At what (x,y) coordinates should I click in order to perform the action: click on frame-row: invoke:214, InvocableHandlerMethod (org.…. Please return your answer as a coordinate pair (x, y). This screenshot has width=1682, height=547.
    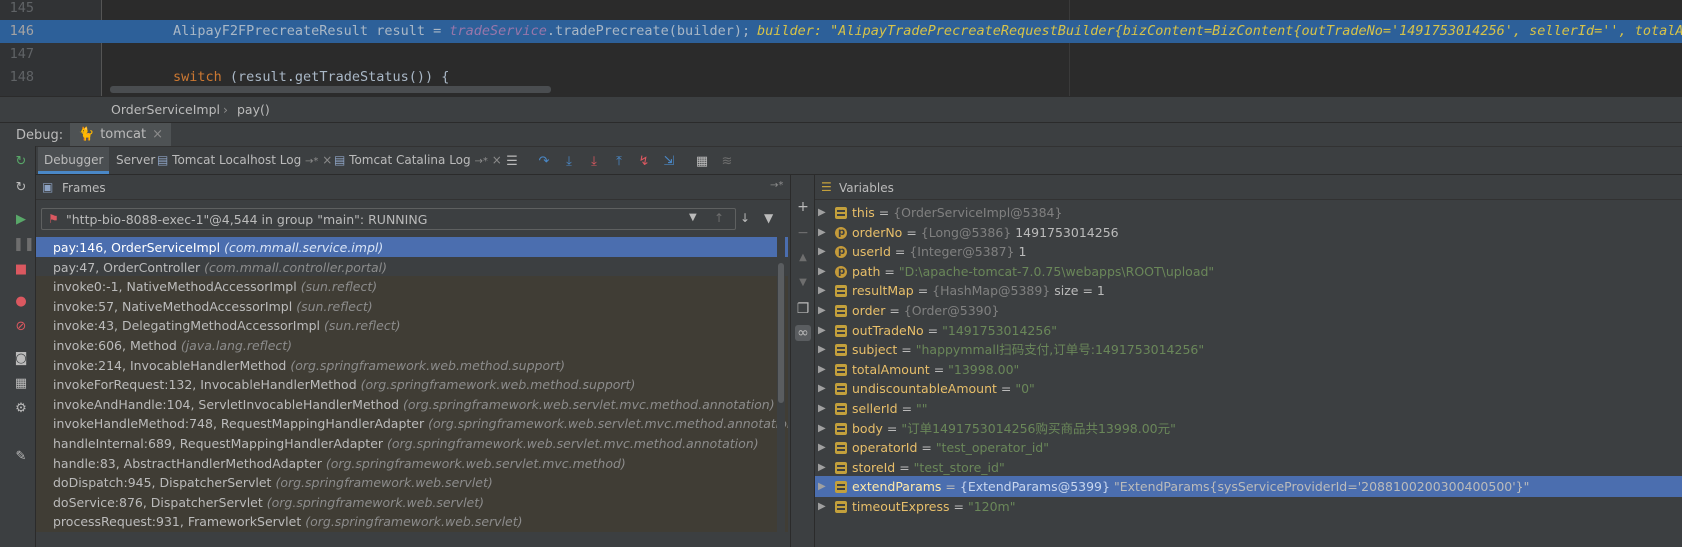
    Looking at the image, I should click on (412, 365).